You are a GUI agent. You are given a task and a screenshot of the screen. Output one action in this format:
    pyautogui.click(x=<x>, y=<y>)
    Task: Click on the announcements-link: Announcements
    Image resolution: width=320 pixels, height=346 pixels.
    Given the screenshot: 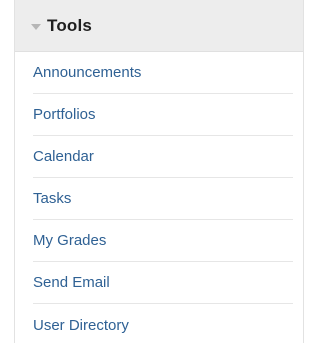 What is the action you would take?
    pyautogui.click(x=87, y=72)
    